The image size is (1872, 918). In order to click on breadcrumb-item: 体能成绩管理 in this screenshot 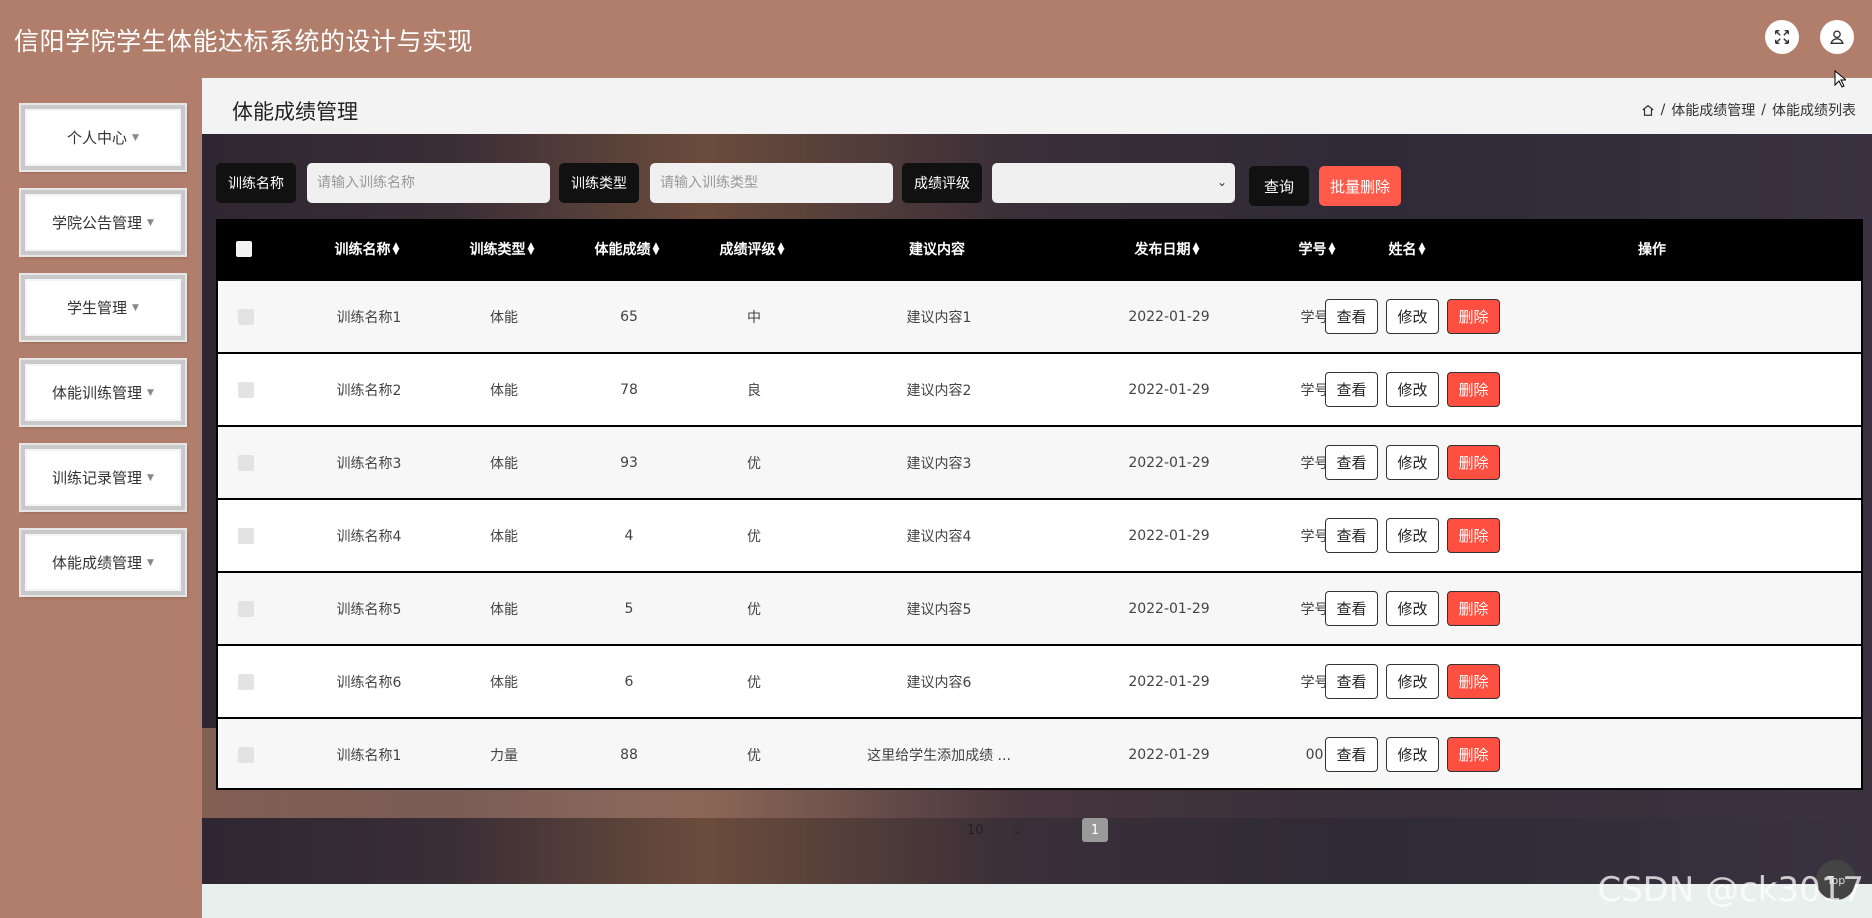, I will do `click(1713, 110)`.